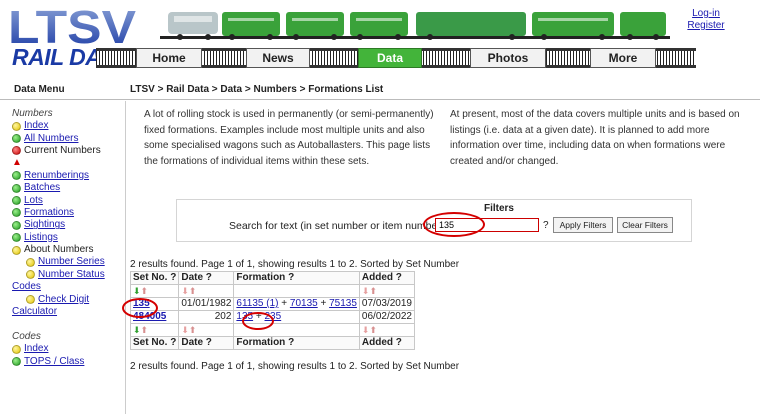  What do you see at coordinates (244, 316) in the screenshot?
I see `formation-item-link: 135` at bounding box center [244, 316].